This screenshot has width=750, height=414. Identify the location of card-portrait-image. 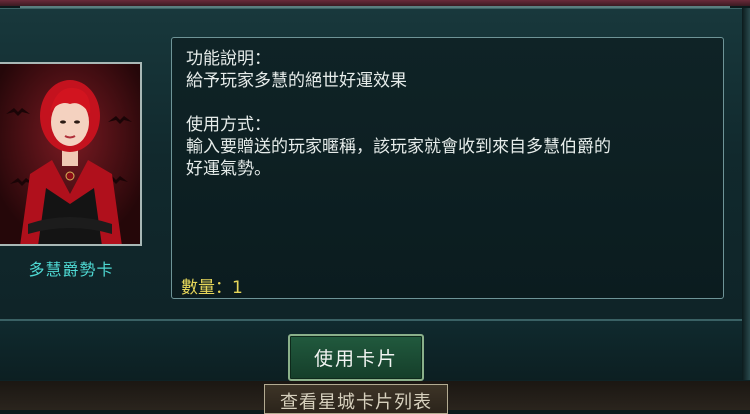
(71, 154).